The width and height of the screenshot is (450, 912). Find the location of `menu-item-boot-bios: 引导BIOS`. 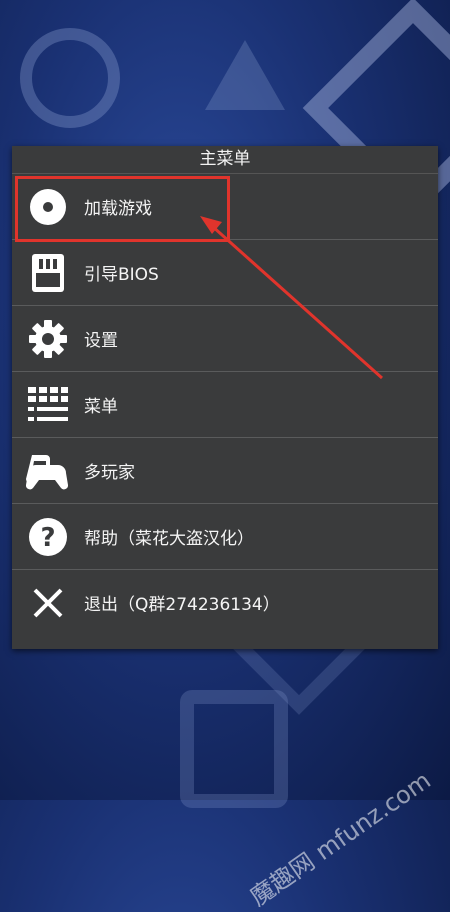

menu-item-boot-bios: 引导BIOS is located at coordinates (225, 273).